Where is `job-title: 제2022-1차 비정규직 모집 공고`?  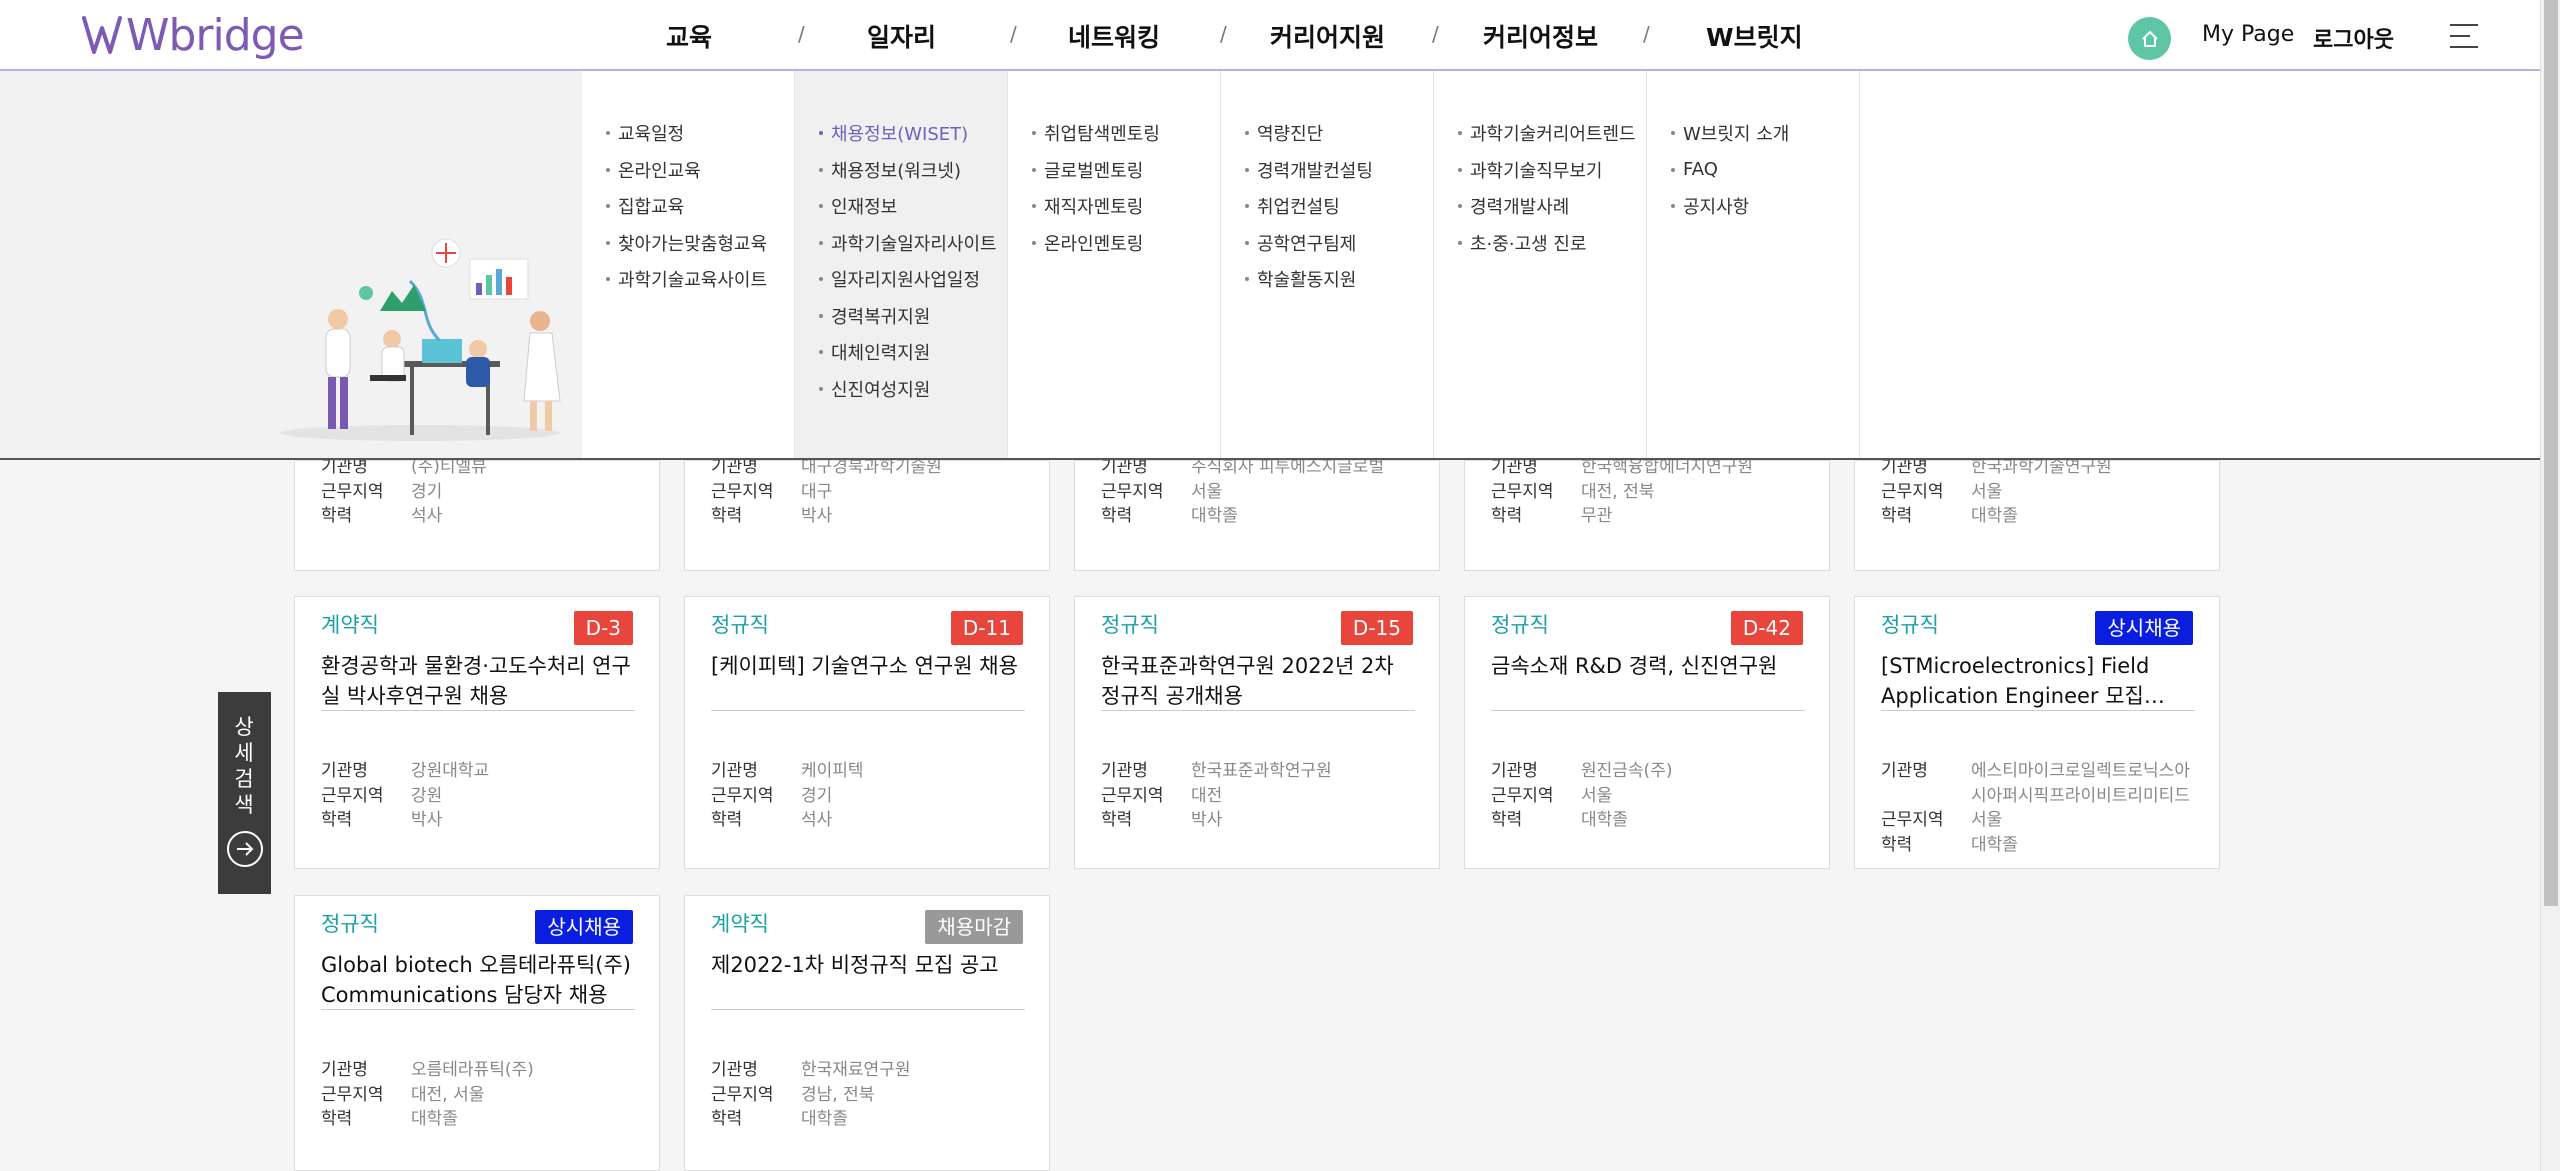
job-title: 제2022-1차 비정규직 모집 공고 is located at coordinates (868, 980).